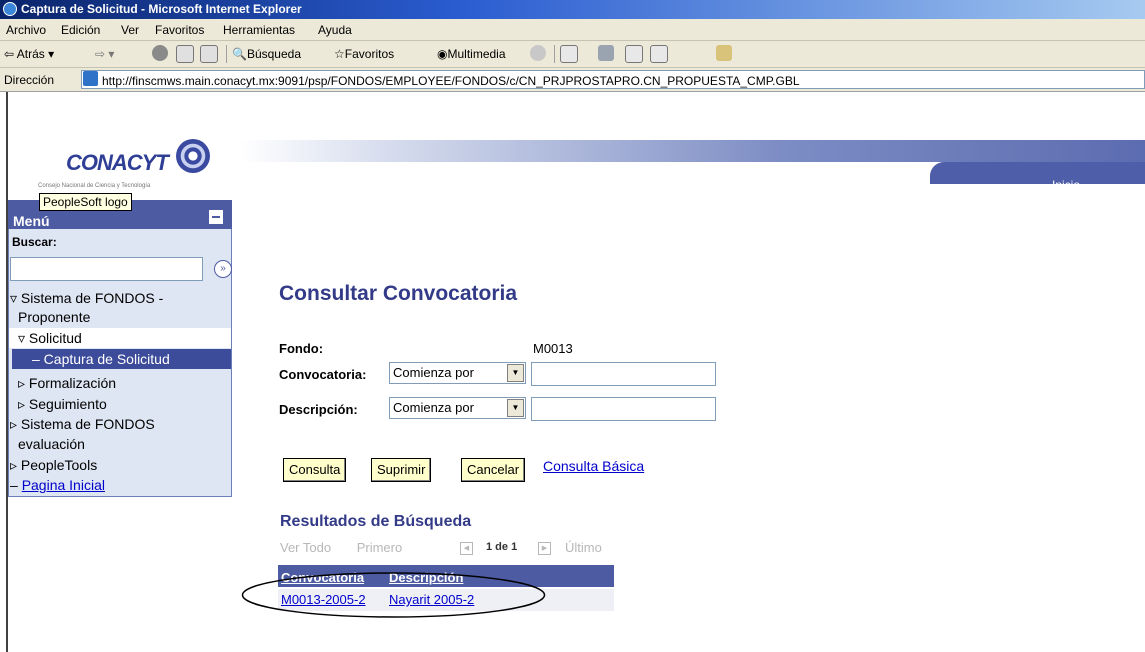 Image resolution: width=1145 pixels, height=652 pixels. I want to click on edit-icon, so click(634, 54).